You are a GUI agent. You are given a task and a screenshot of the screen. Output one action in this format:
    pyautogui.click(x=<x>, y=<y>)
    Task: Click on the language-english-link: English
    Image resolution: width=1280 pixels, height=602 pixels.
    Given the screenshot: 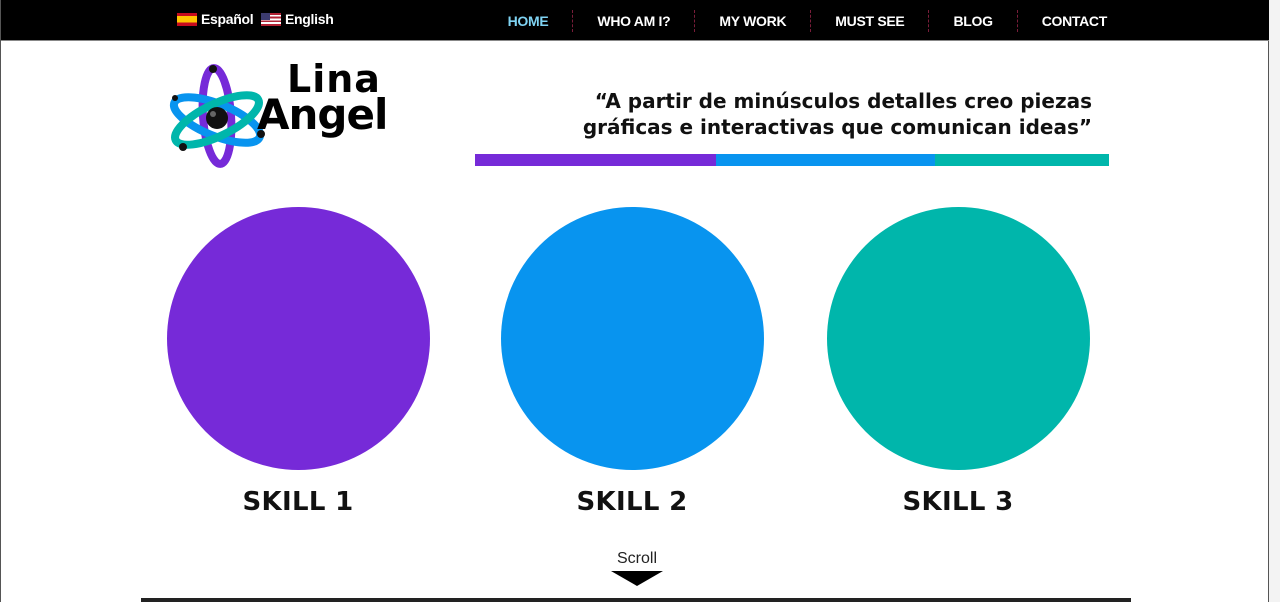 What is the action you would take?
    pyautogui.click(x=297, y=19)
    